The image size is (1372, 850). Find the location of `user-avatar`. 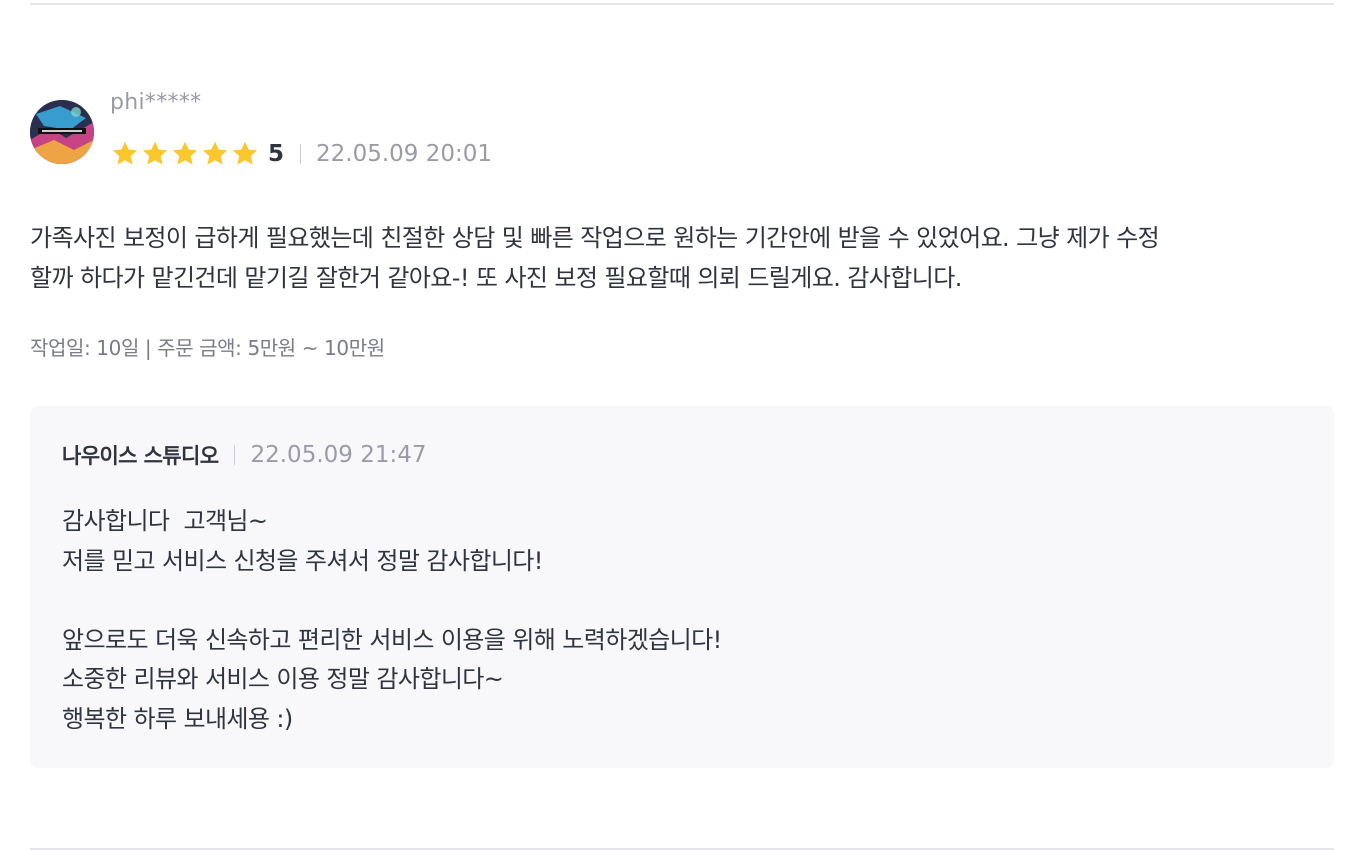

user-avatar is located at coordinates (62, 132).